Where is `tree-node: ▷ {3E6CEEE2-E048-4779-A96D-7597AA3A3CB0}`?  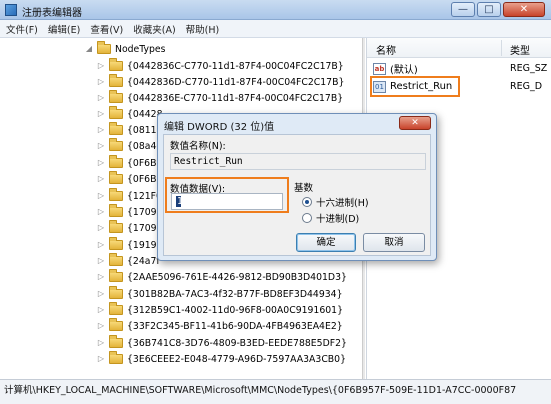
tree-node: ▷ {3E6CEEE2-E048-4779-A96D-7597AA3A3CB0} is located at coordinates (221, 359).